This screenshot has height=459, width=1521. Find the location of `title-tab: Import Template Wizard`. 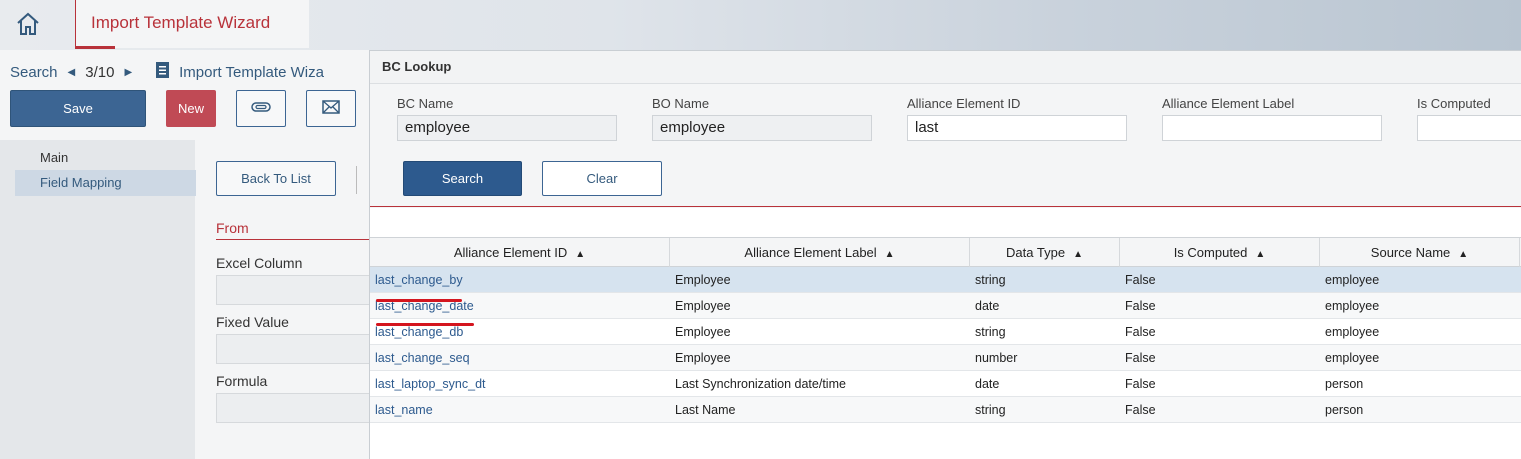

title-tab: Import Template Wizard is located at coordinates (192, 24).